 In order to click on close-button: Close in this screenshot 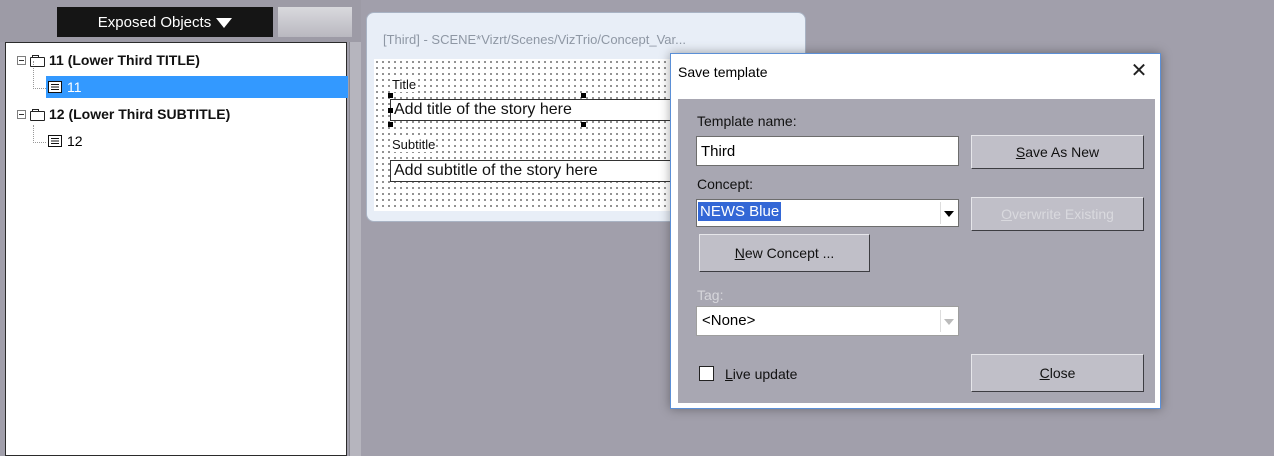, I will do `click(1057, 373)`.